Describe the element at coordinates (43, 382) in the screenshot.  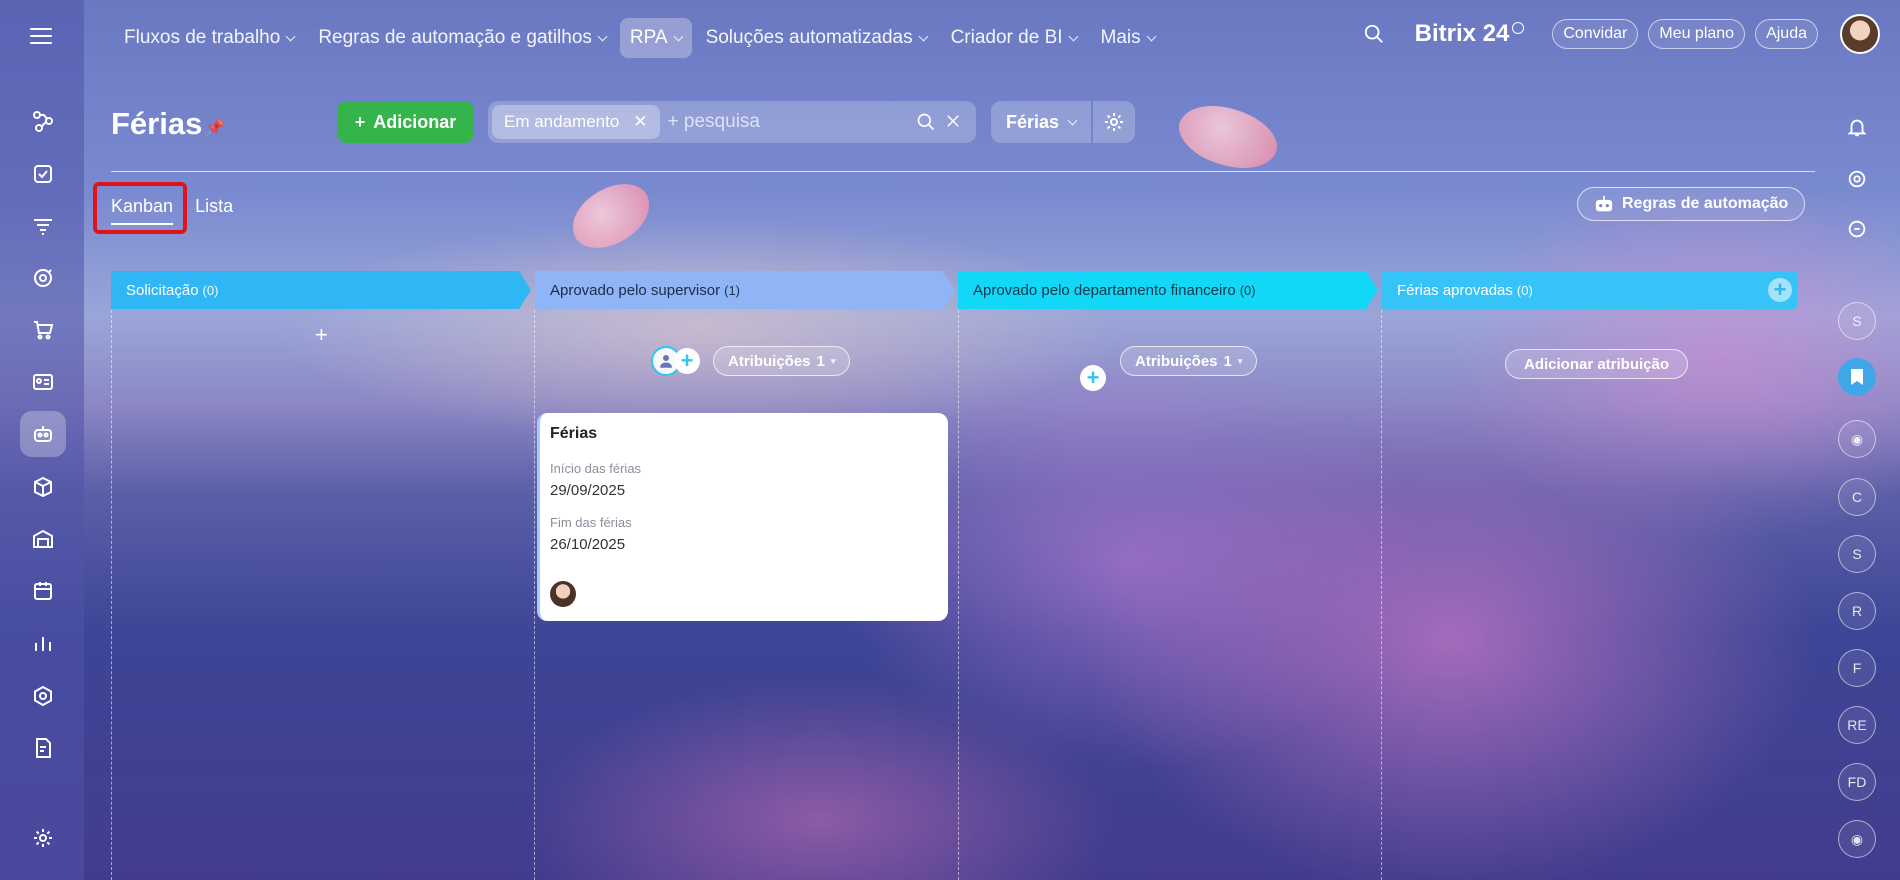
I see `contact-card-icon` at that location.